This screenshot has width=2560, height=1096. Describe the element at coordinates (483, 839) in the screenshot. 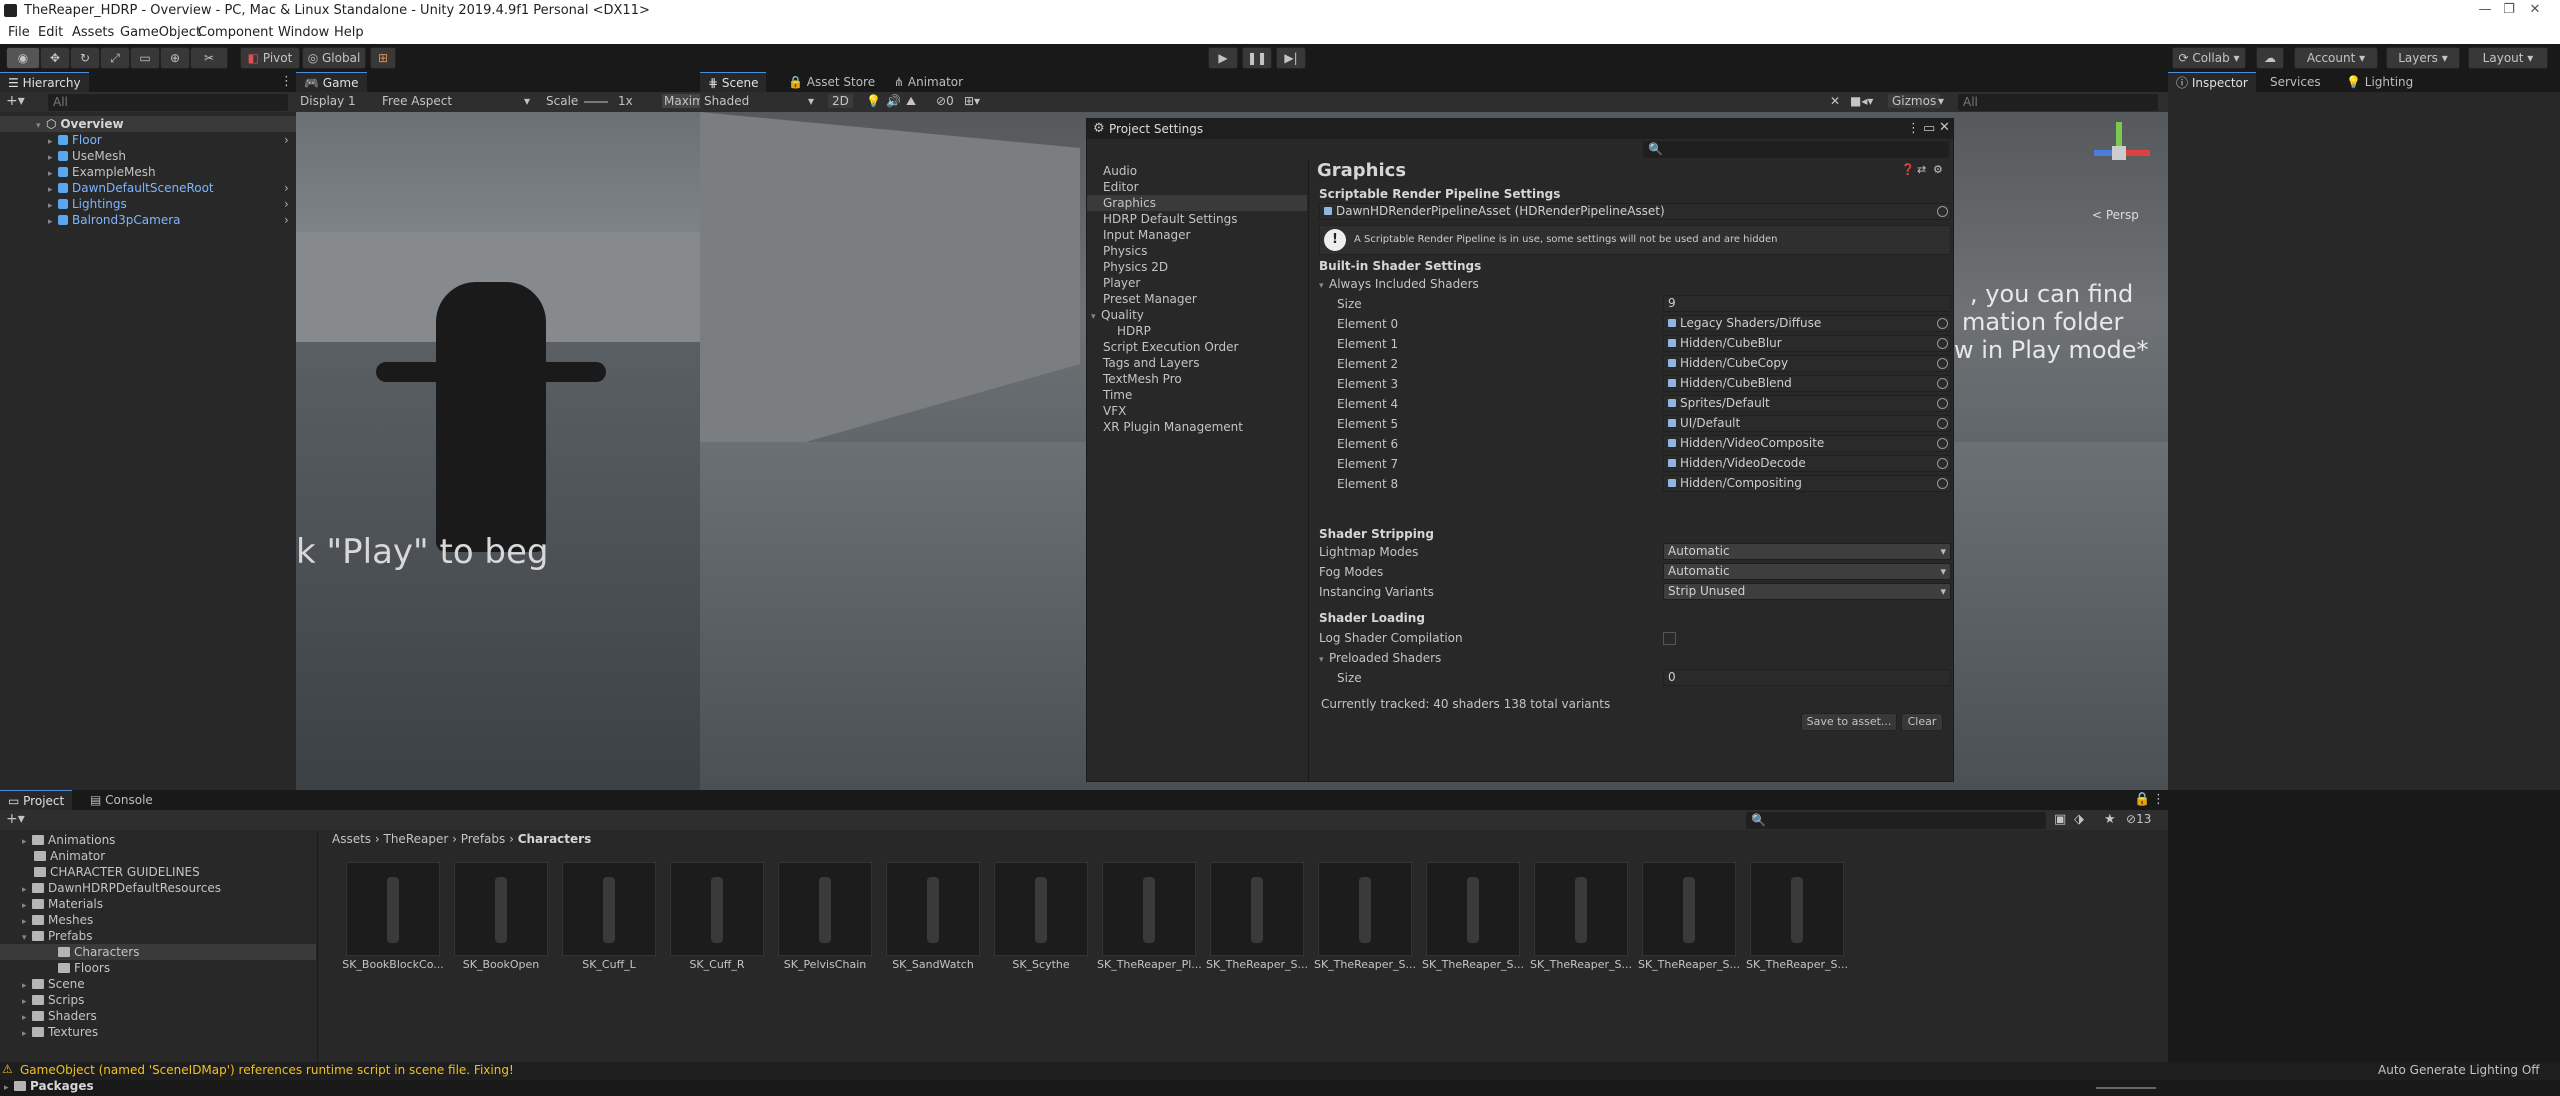

I see `breadcrumb-prefabs: Prefabs` at that location.